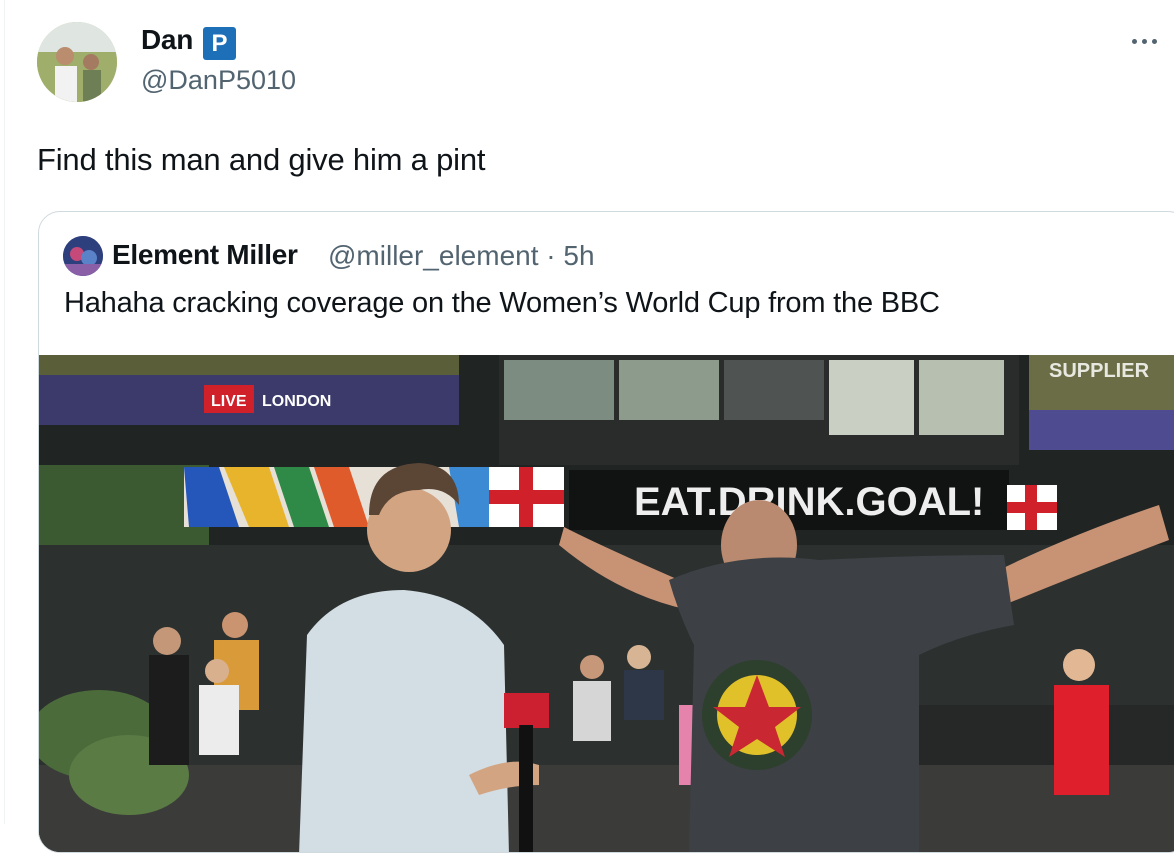 The width and height of the screenshot is (1174, 853). Describe the element at coordinates (205, 255) in the screenshot. I see `quoted-author-name: Element Miller` at that location.